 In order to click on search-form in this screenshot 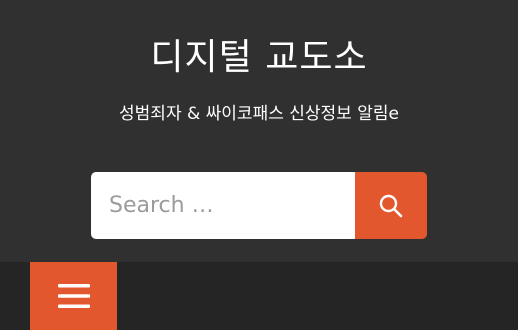, I will do `click(259, 205)`.